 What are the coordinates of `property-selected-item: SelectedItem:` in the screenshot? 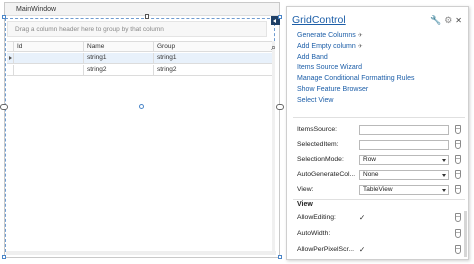 It's located at (381, 145).